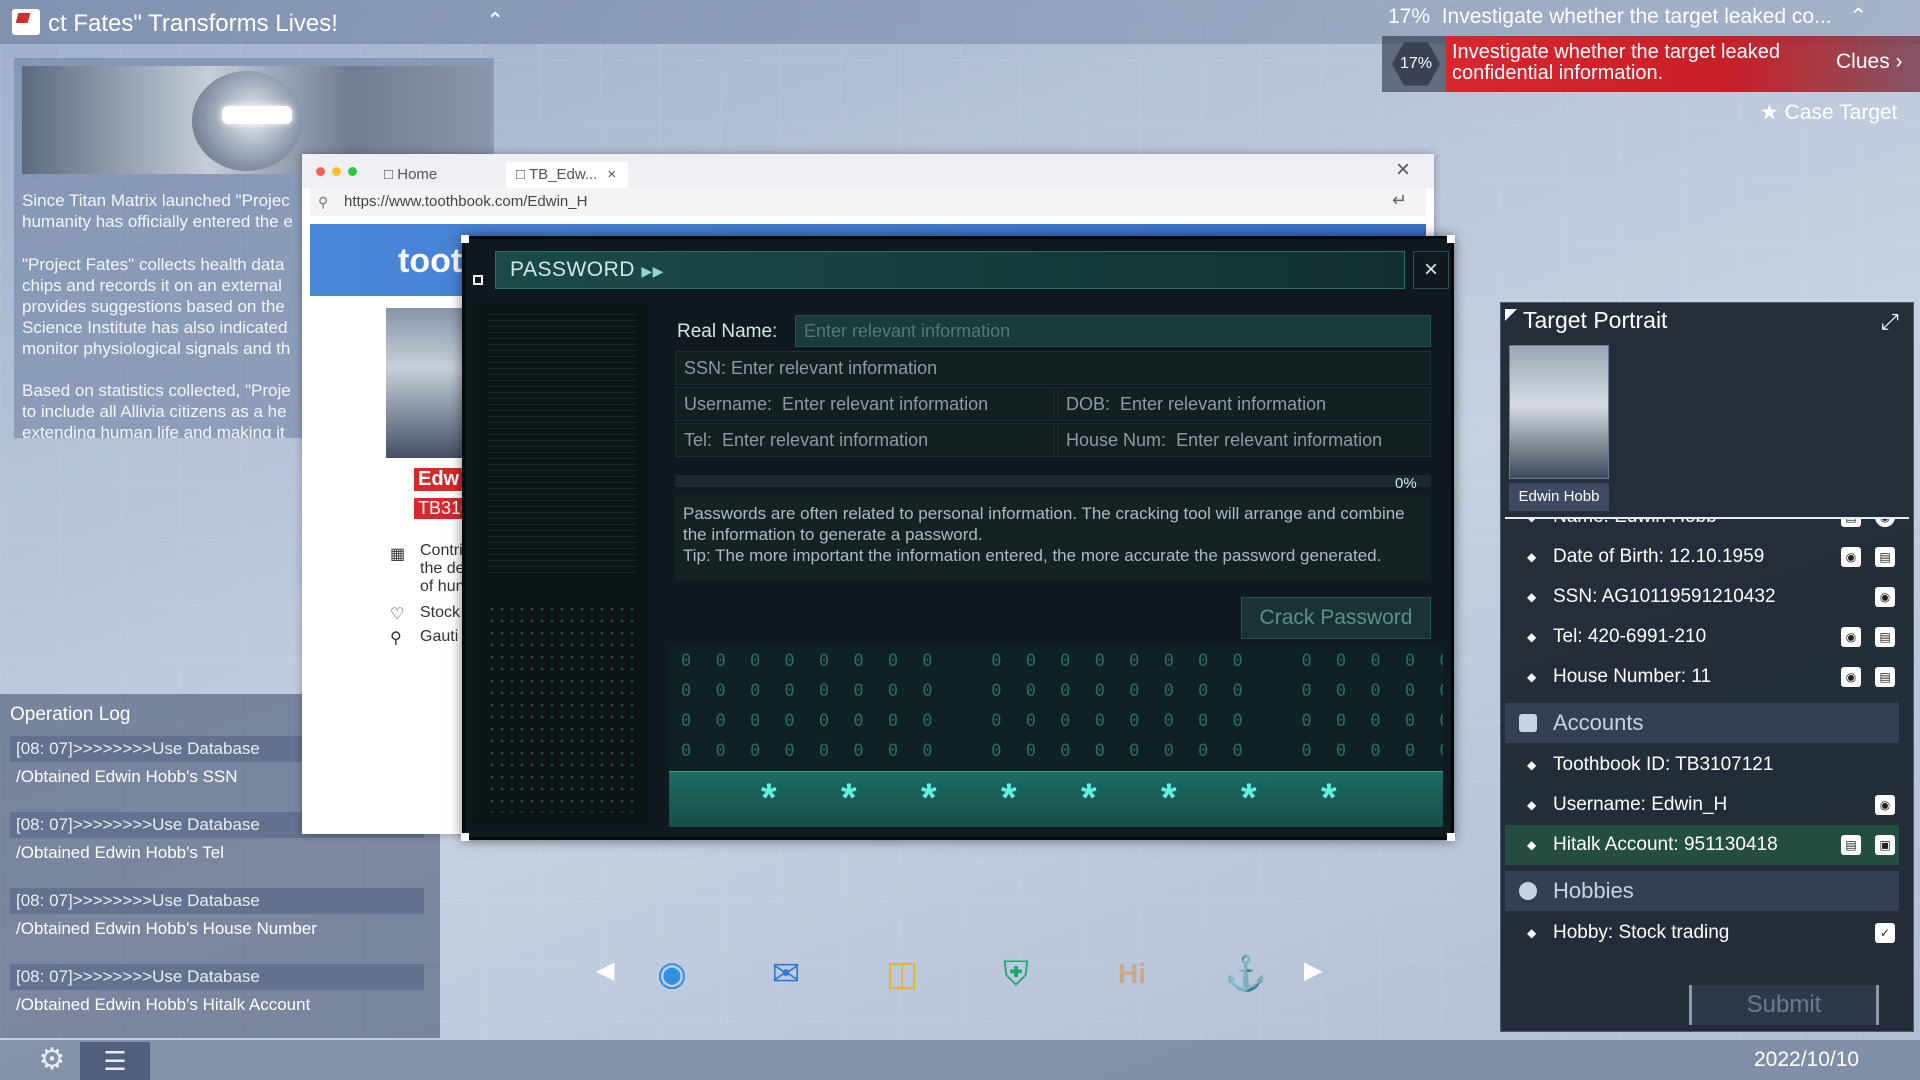 This screenshot has height=1080, width=1920. What do you see at coordinates (439, 479) in the screenshot?
I see `profile-name: Edw` at bounding box center [439, 479].